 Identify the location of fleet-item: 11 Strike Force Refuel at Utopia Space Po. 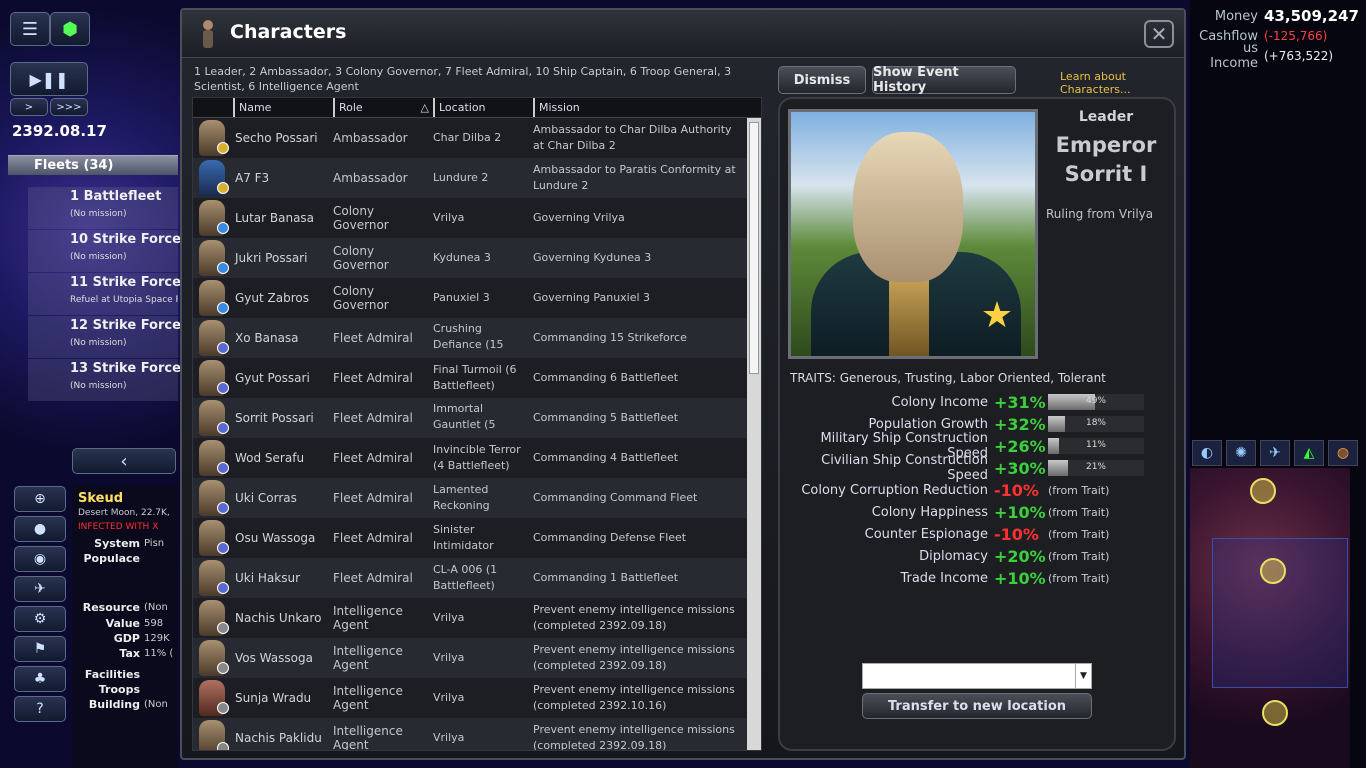
(104, 294).